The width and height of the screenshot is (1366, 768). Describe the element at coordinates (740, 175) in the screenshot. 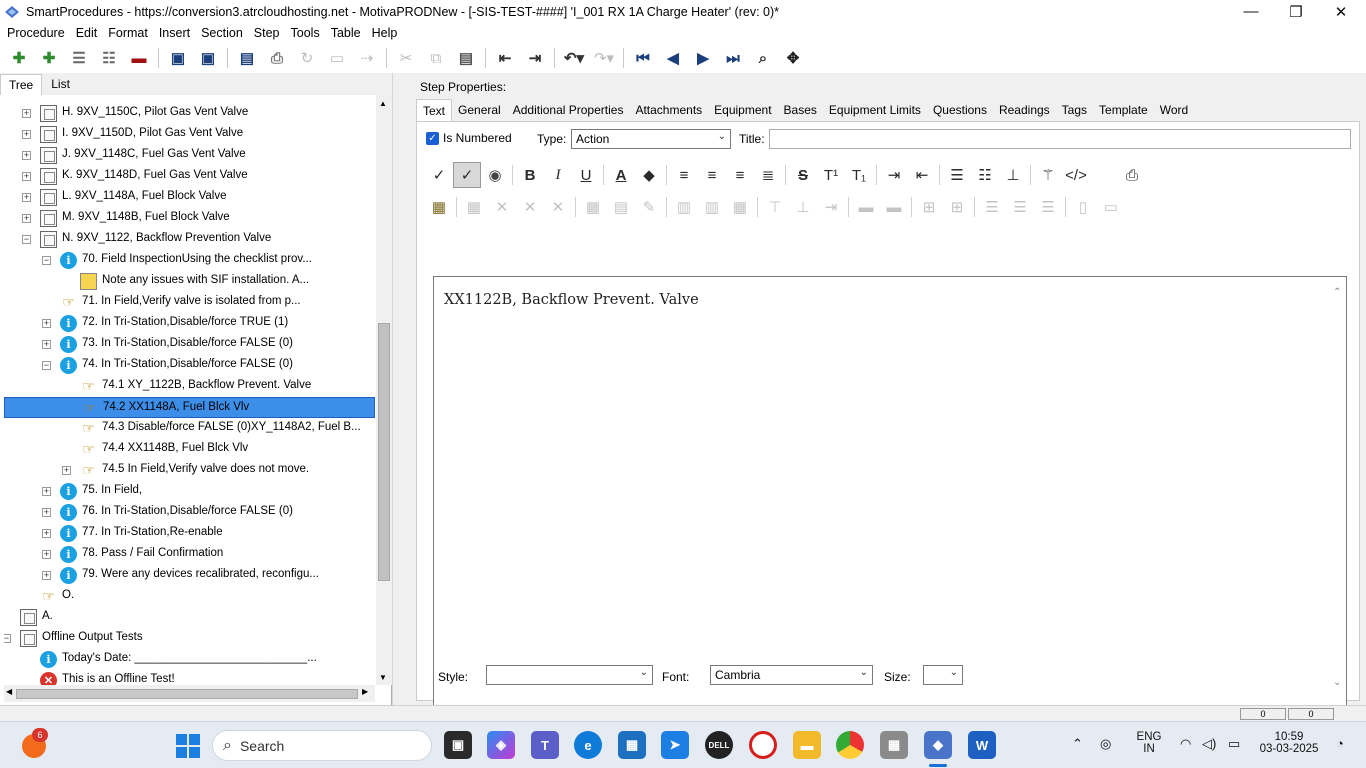

I see `align-right-icon: ≡` at that location.